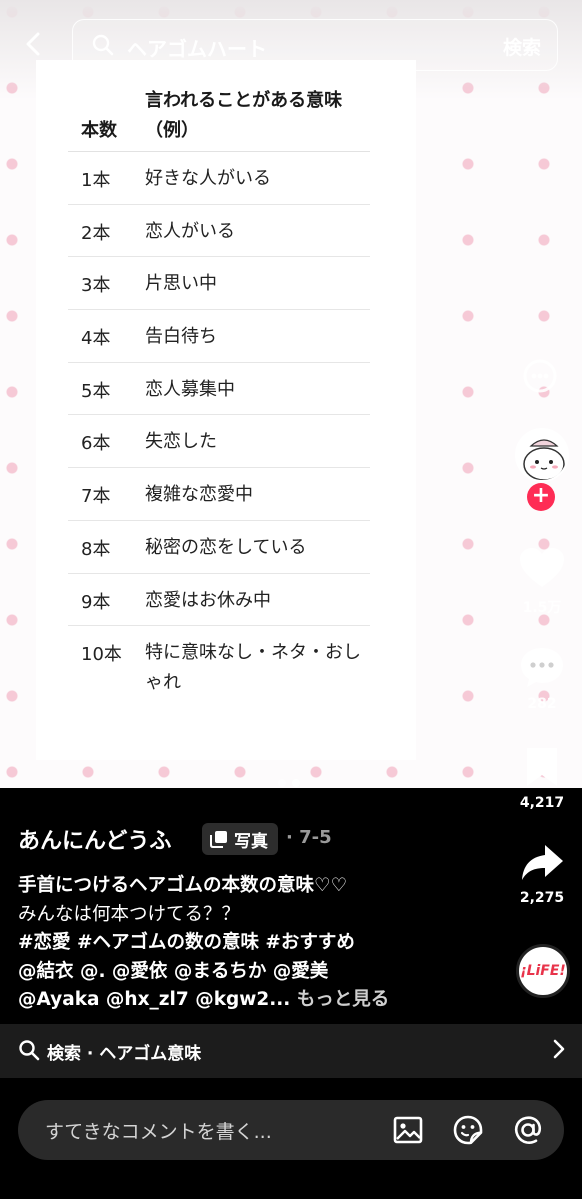 The image size is (582, 1199). I want to click on row-count: 8本, so click(96, 549).